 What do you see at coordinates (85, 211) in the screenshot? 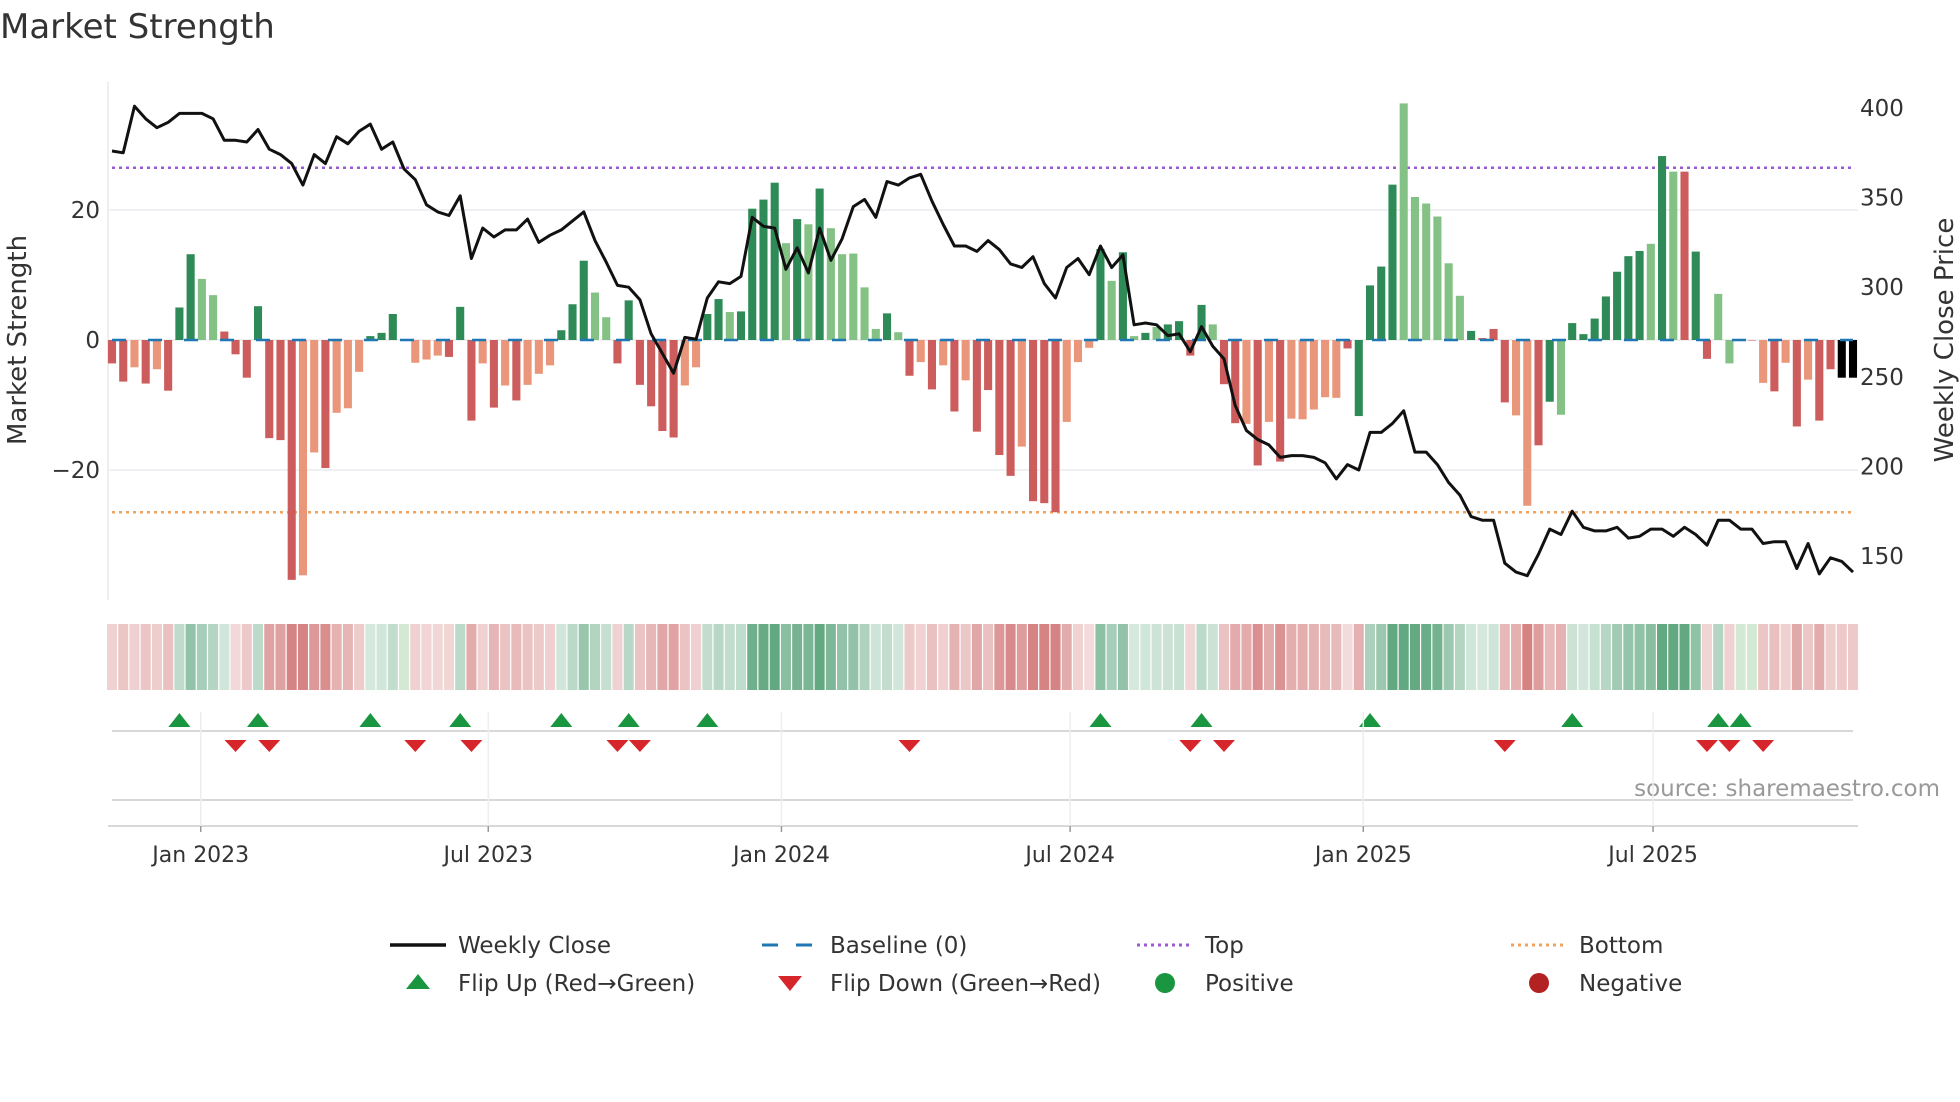
I see `y-tick-label: 20` at bounding box center [85, 211].